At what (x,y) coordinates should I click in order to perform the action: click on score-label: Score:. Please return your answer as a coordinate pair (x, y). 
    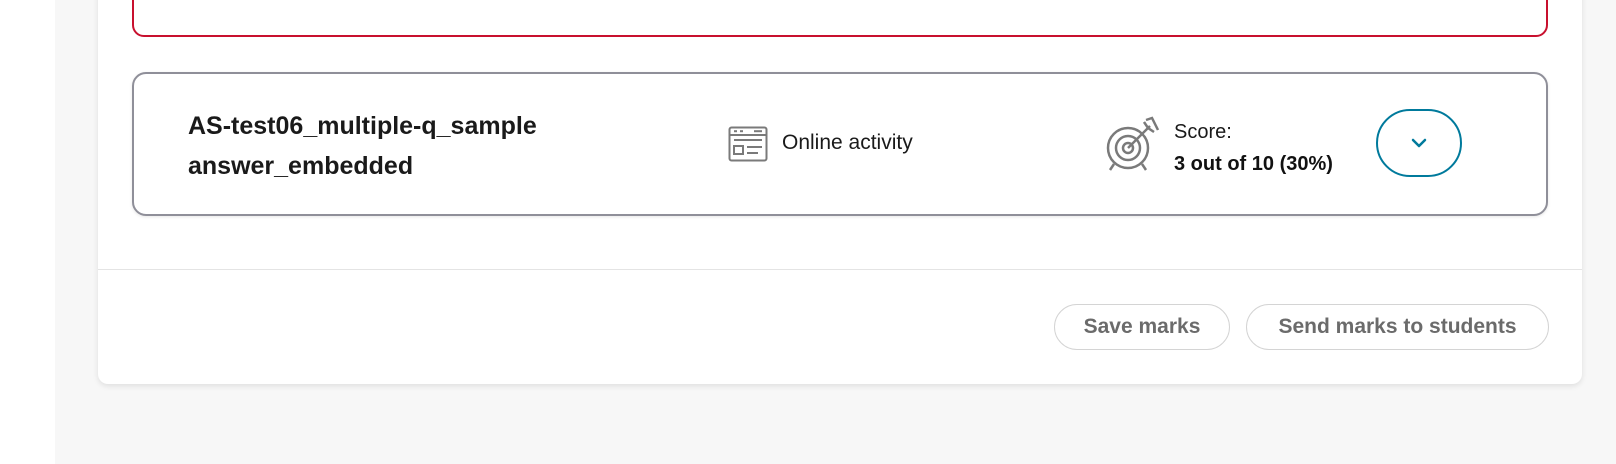
    Looking at the image, I should click on (1203, 132).